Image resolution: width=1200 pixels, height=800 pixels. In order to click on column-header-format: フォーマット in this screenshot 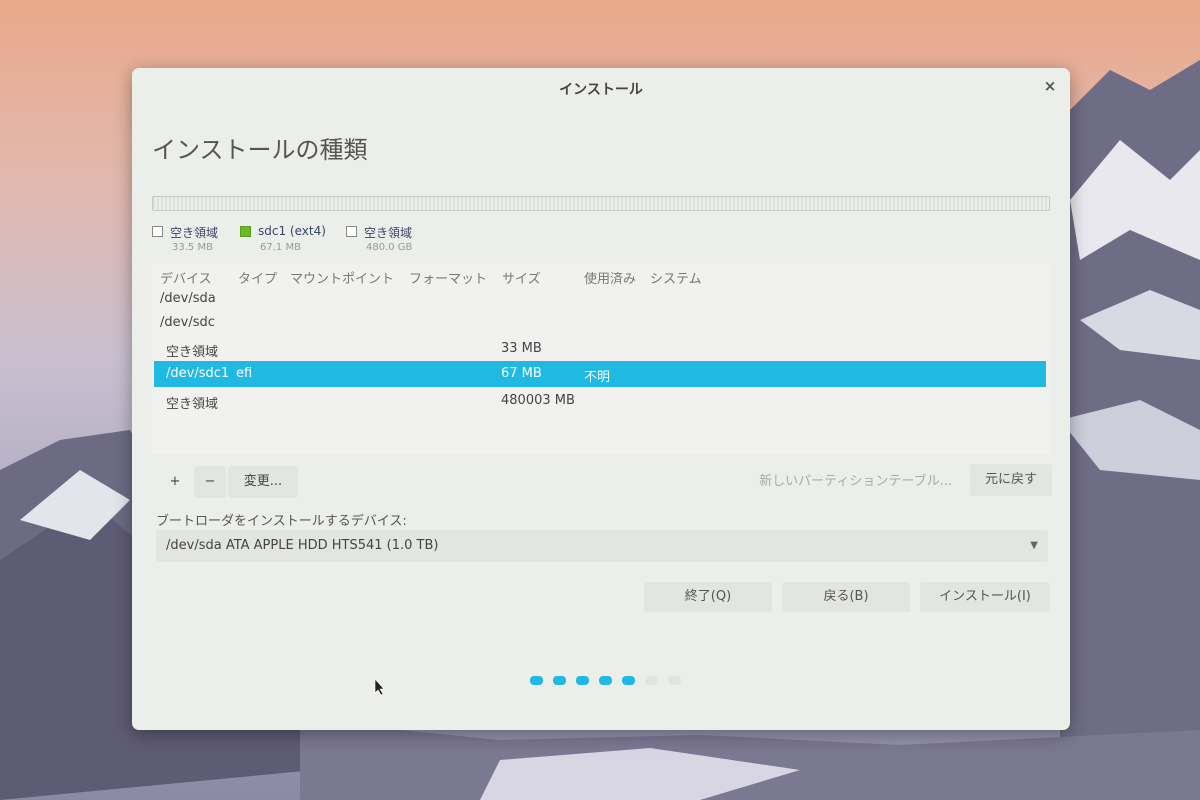, I will do `click(448, 277)`.